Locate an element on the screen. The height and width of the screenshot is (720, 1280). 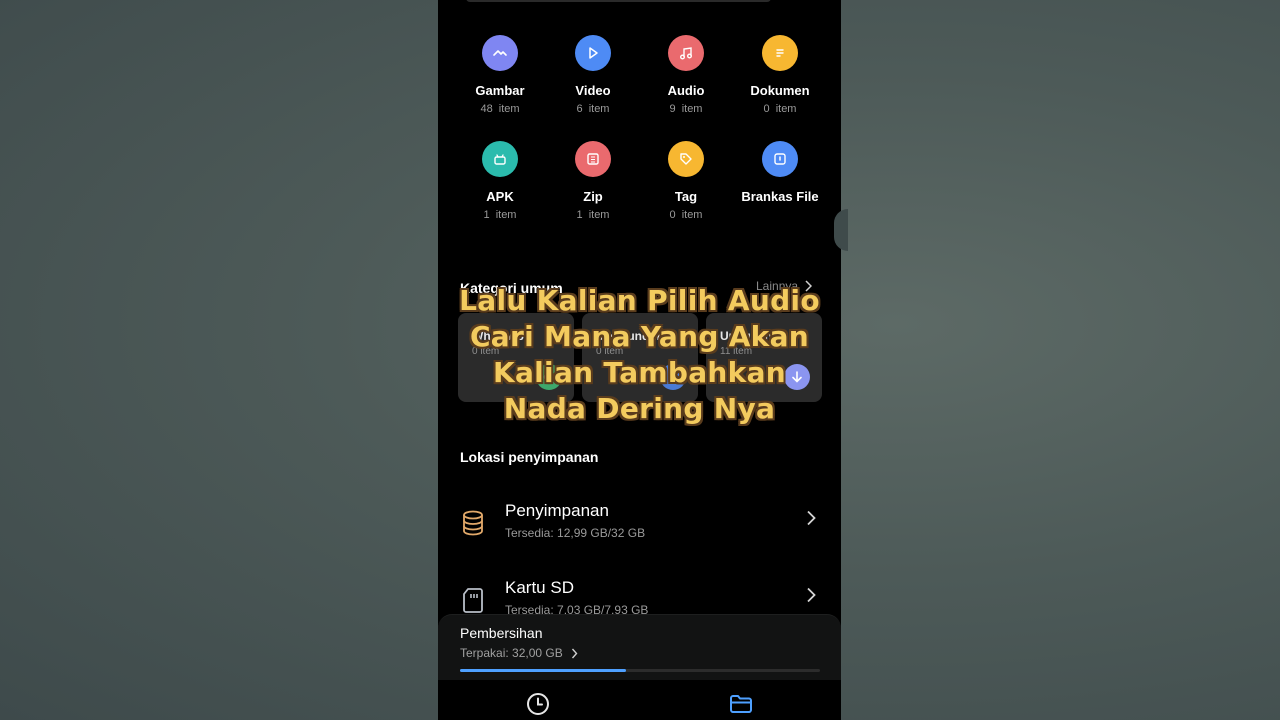
image-icon is located at coordinates (500, 53).